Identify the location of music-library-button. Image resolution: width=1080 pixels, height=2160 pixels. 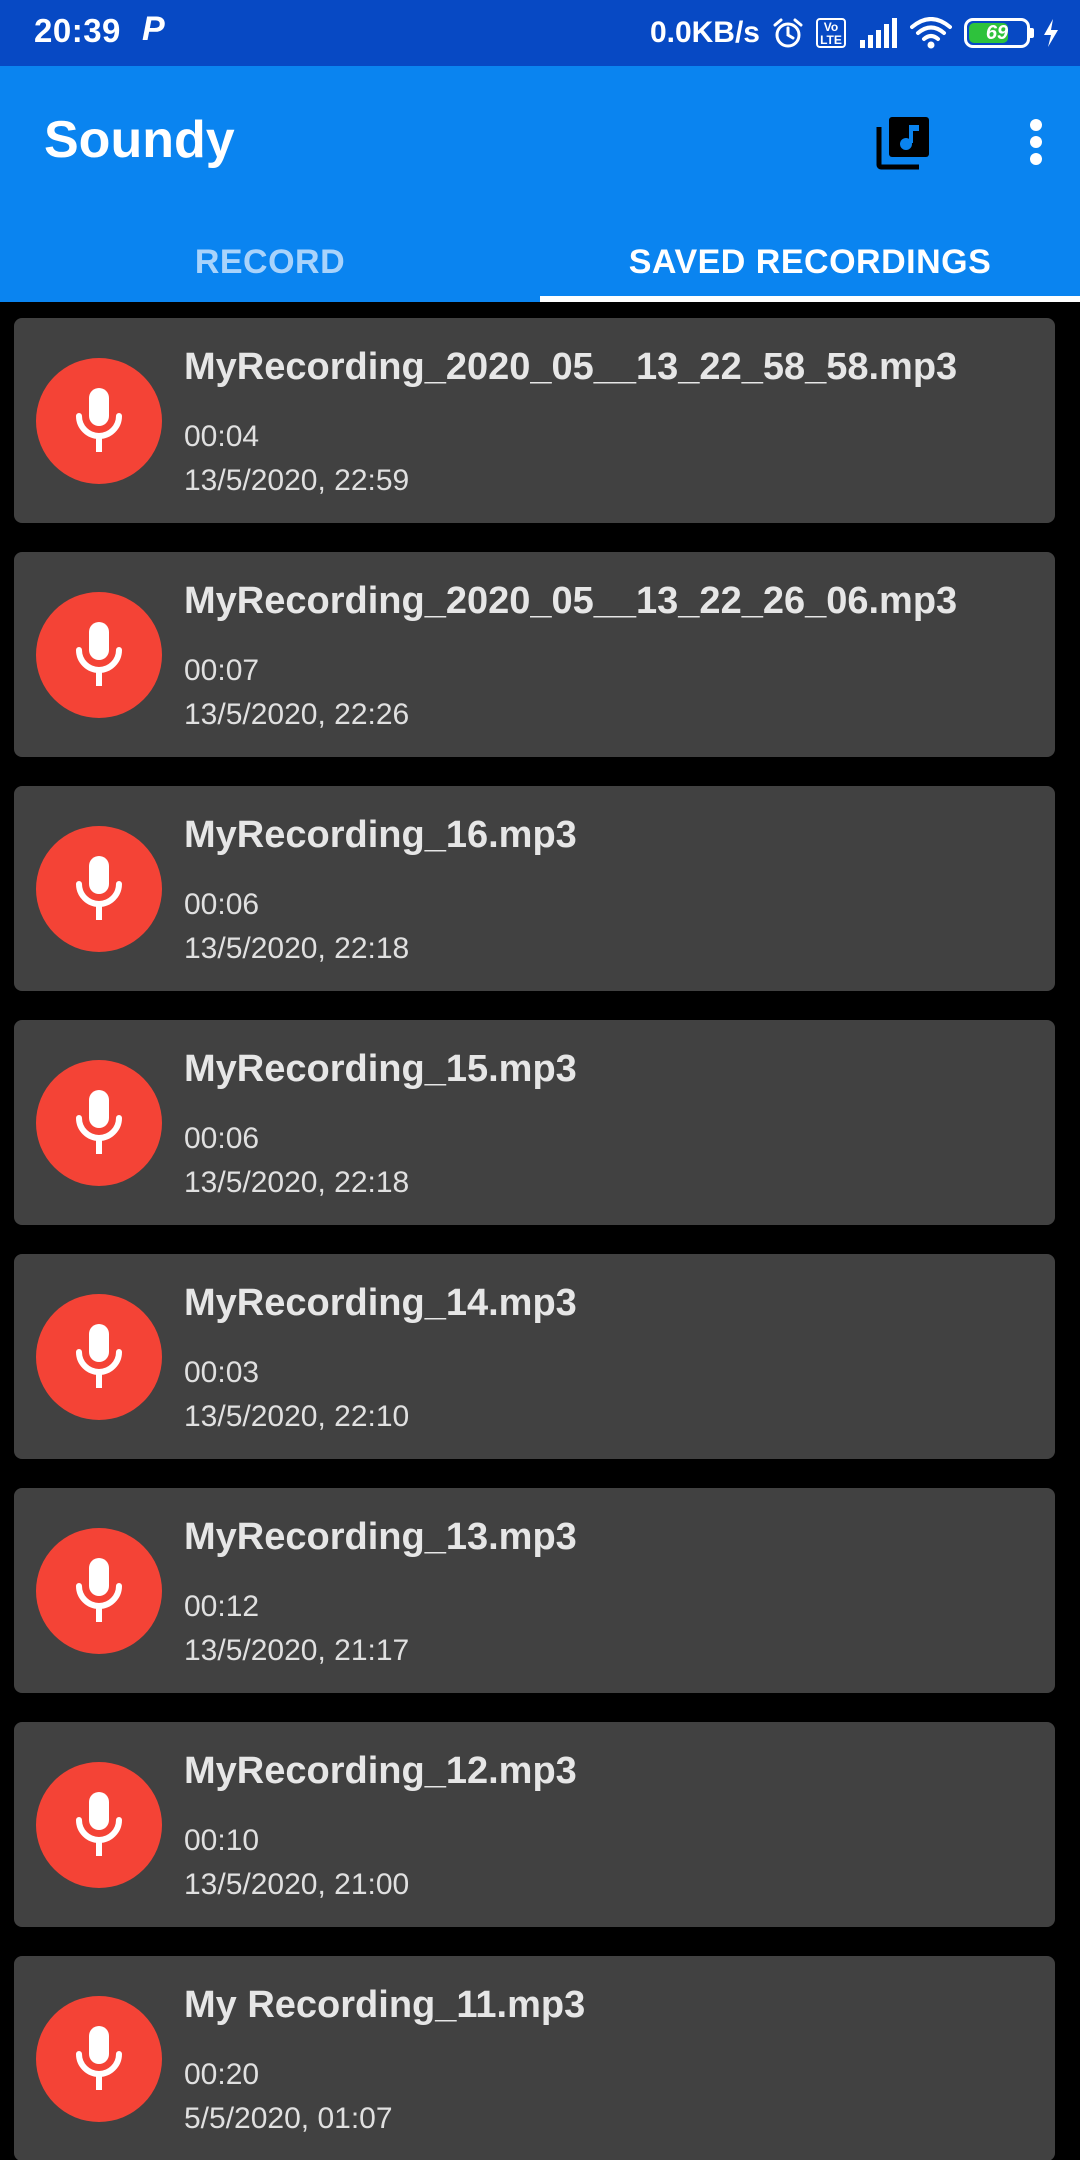
(904, 144).